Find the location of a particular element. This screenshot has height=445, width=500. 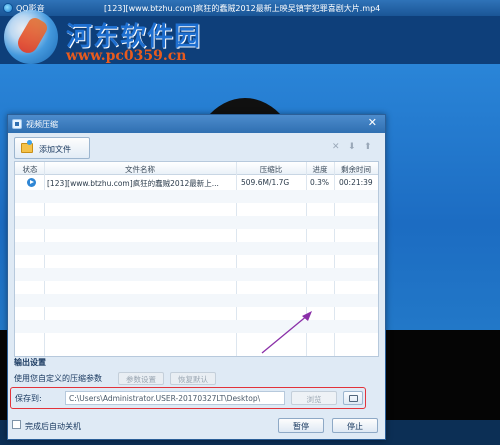

column-progress: 进度 is located at coordinates (320, 169).